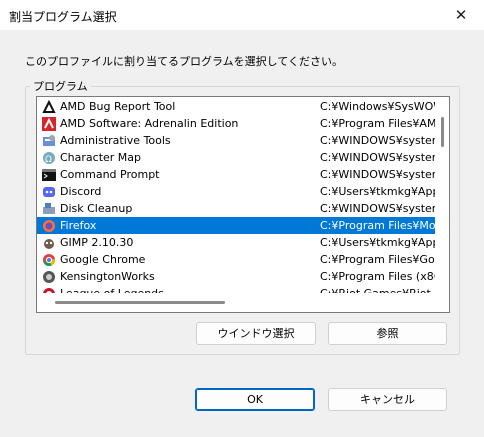 The width and height of the screenshot is (484, 437). What do you see at coordinates (149, 123) in the screenshot?
I see `program-name: AMD Software: Adrenalin Edition` at bounding box center [149, 123].